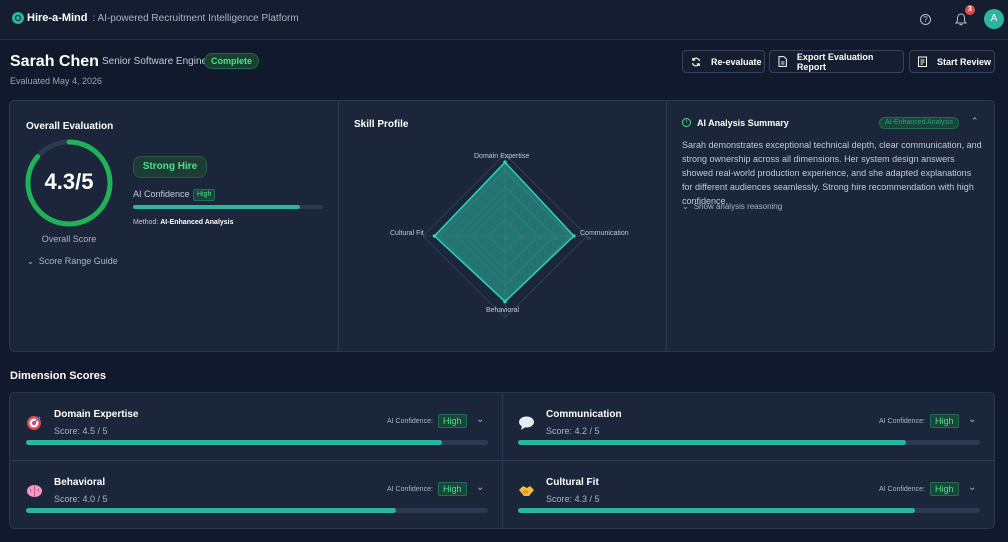 The height and width of the screenshot is (542, 1008). What do you see at coordinates (604, 233) in the screenshot?
I see `radar-axis-label: Communication` at bounding box center [604, 233].